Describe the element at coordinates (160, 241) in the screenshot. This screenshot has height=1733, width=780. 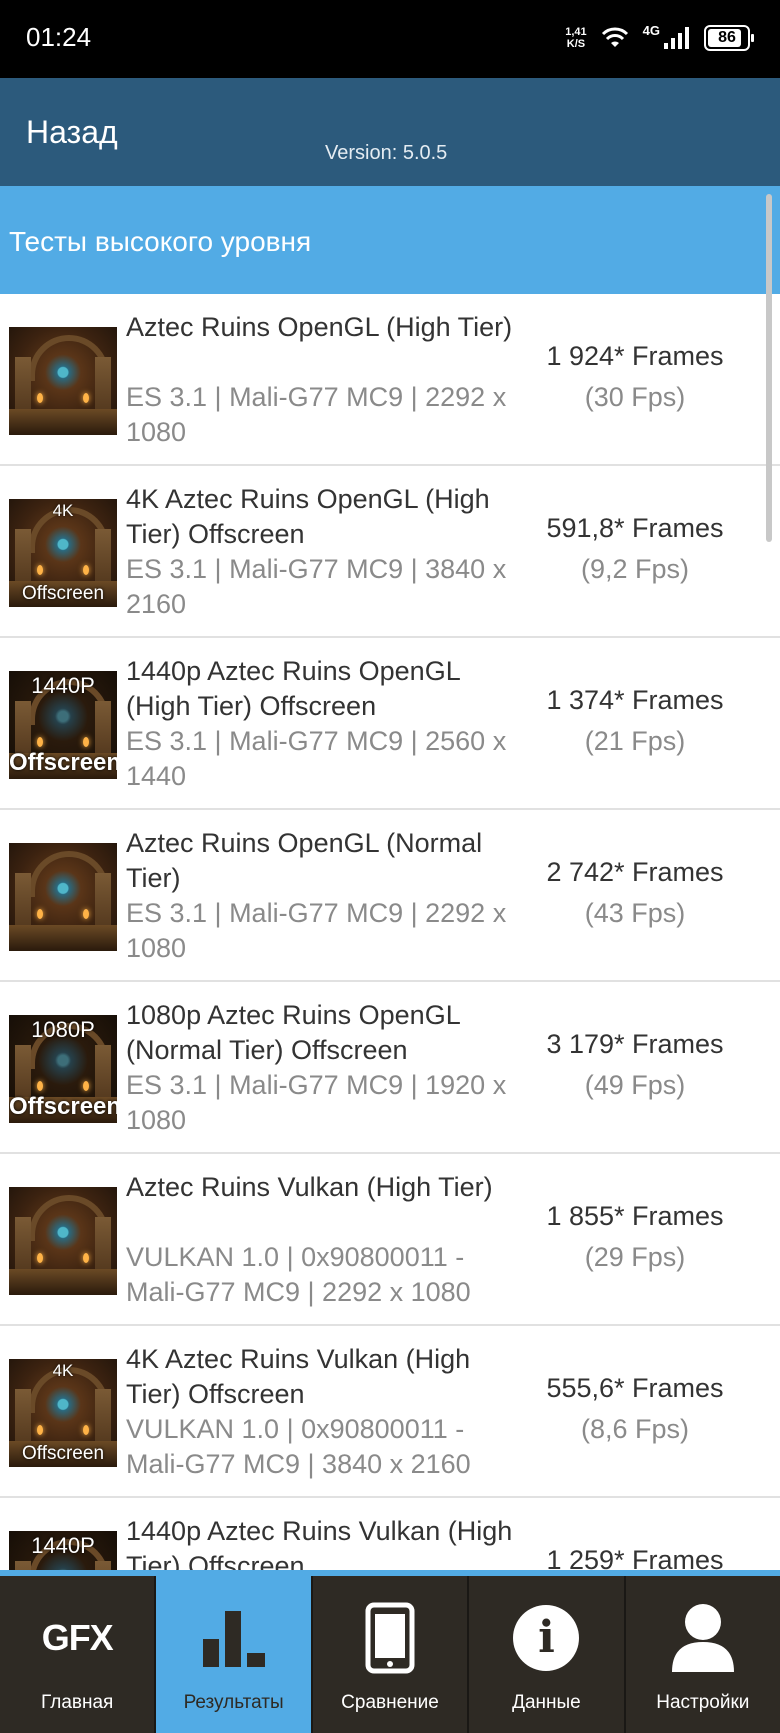
I see `section-title: Тесты высокого уровня` at that location.